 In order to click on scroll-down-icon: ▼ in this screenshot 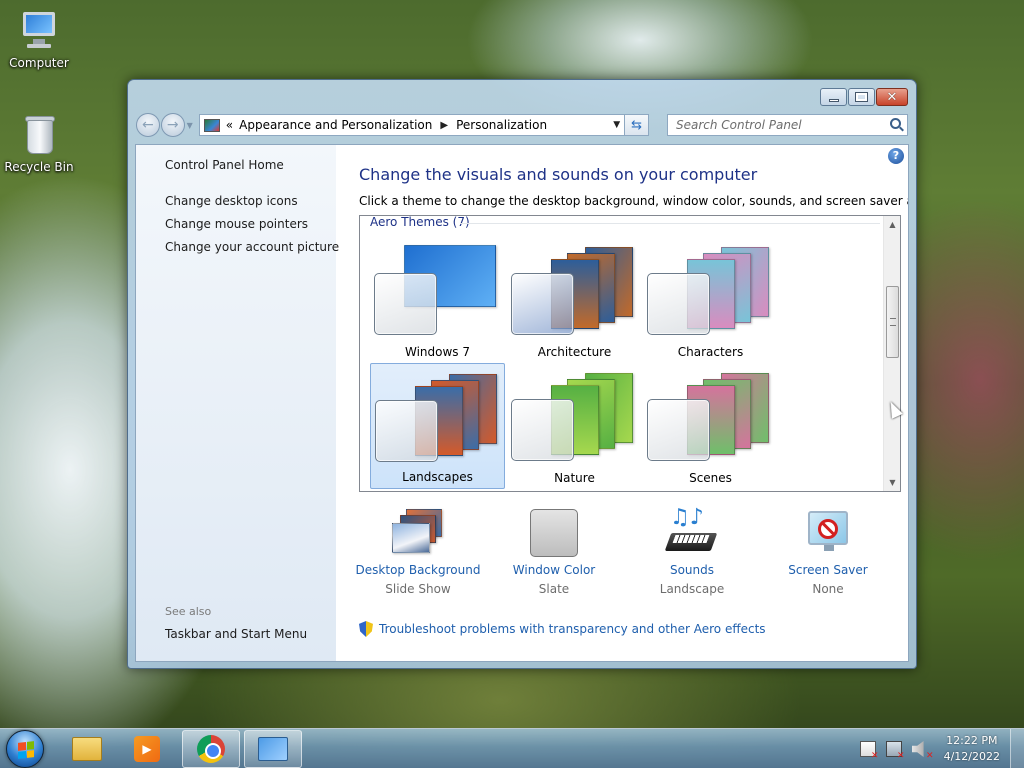, I will do `click(892, 482)`.